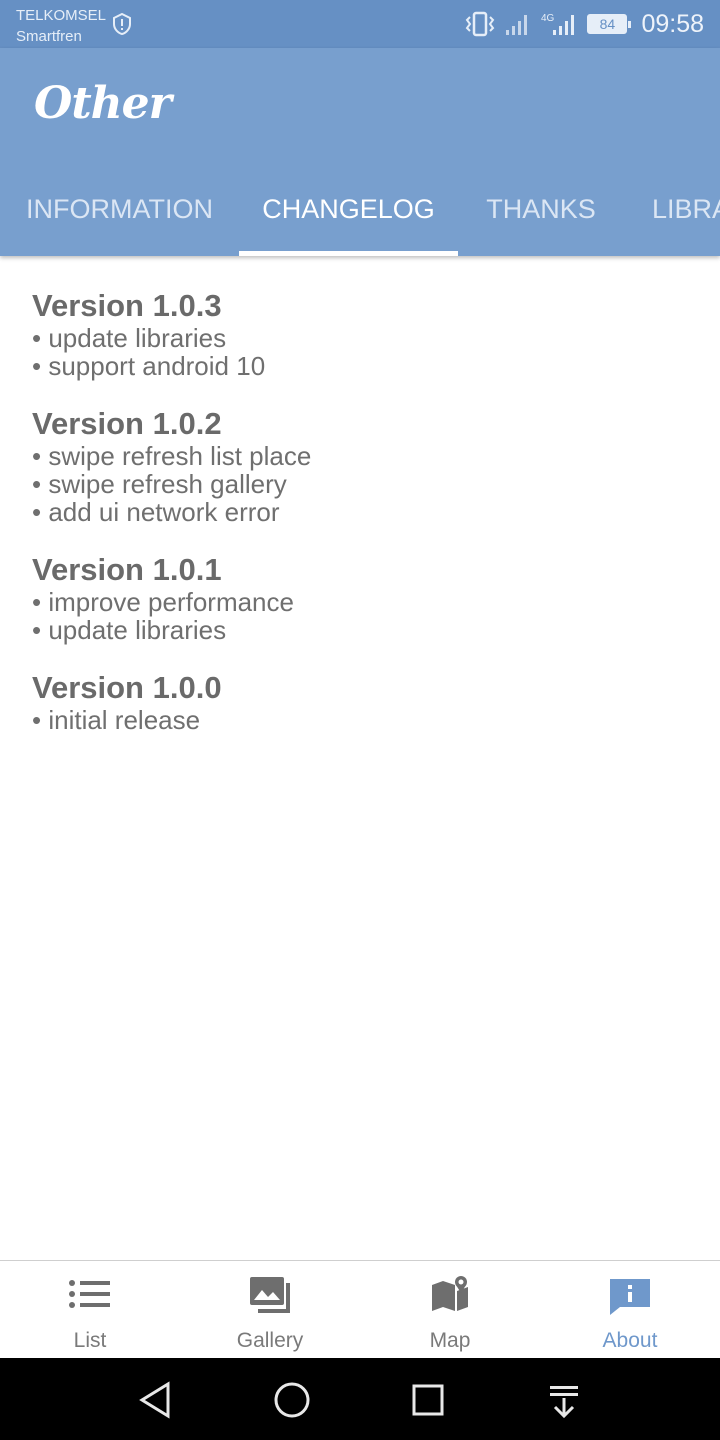 This screenshot has height=1440, width=720. I want to click on release-note: • initial release, so click(116, 720).